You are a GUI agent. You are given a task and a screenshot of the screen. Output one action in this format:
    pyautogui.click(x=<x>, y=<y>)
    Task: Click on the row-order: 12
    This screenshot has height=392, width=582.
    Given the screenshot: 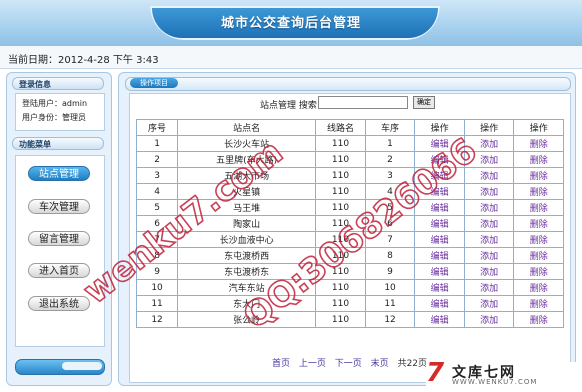 What is the action you would take?
    pyautogui.click(x=390, y=319)
    